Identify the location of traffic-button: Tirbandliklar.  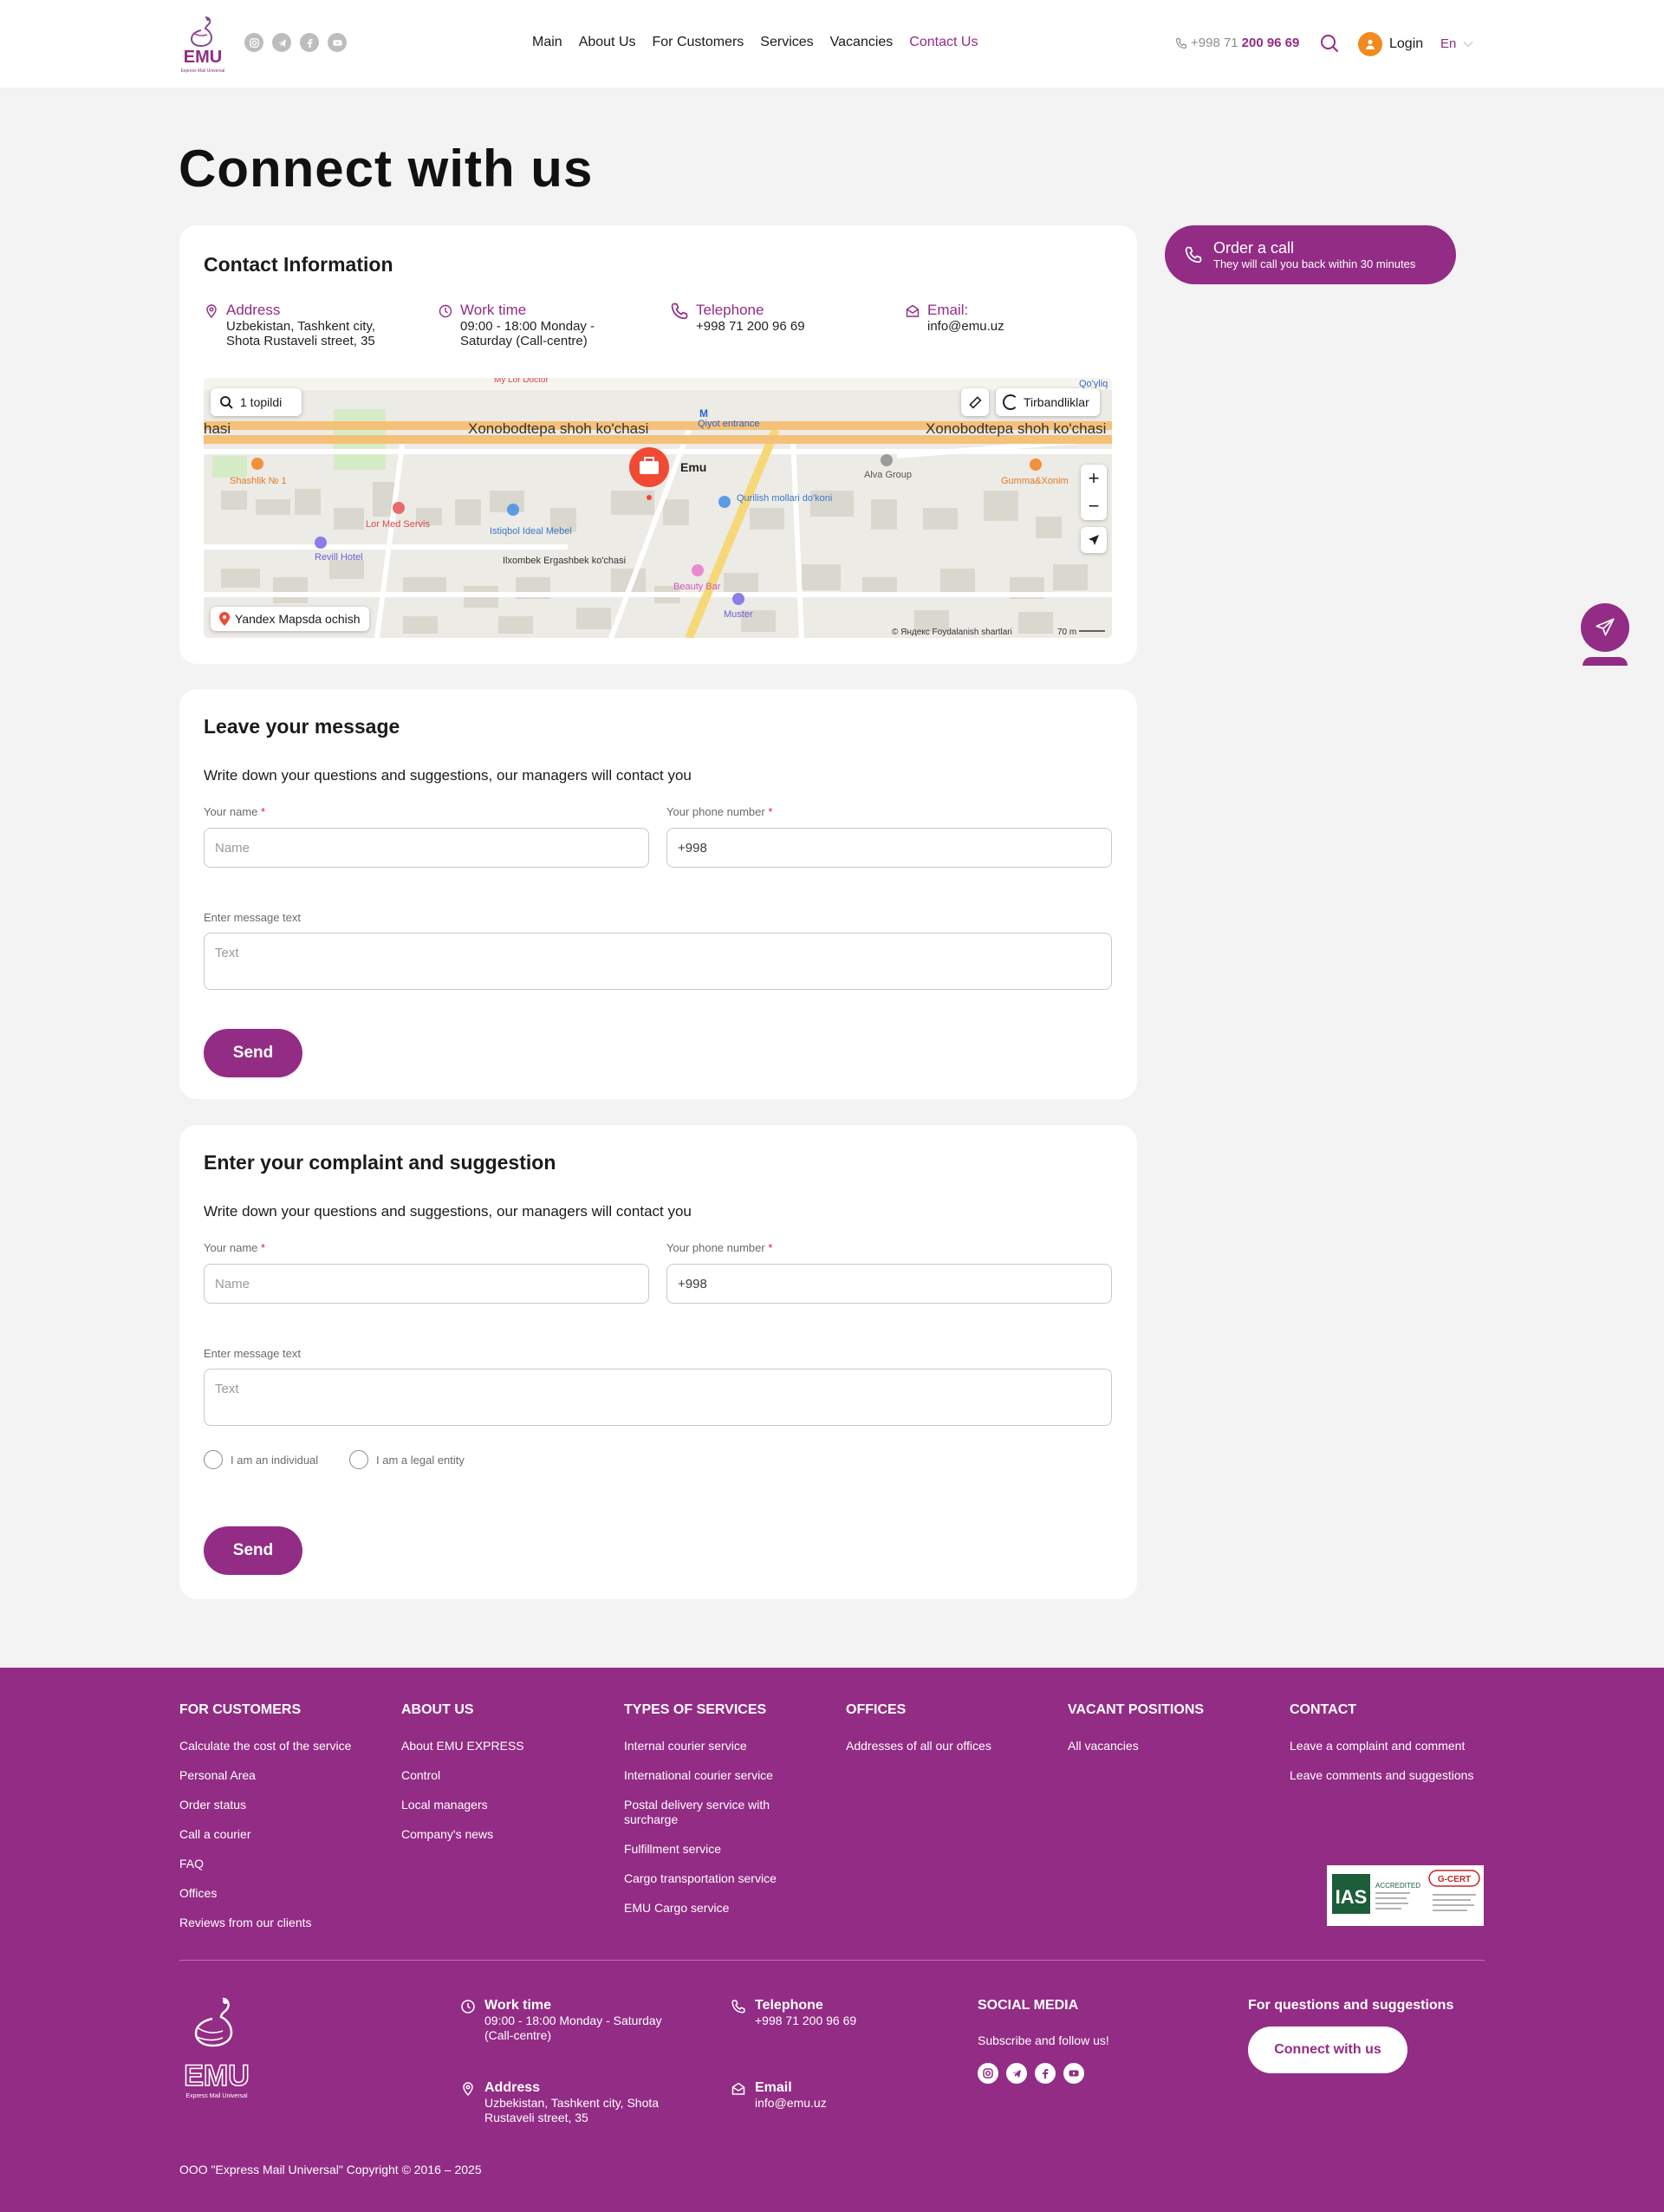
(1048, 402).